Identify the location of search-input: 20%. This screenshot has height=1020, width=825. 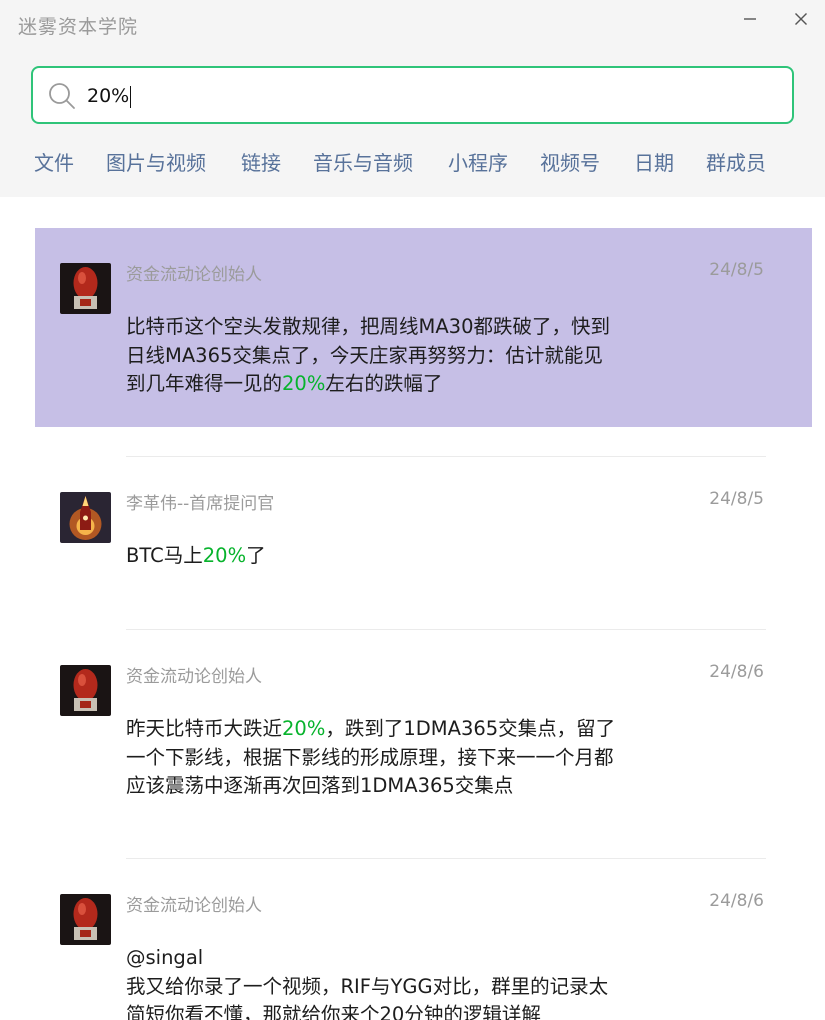
(109, 96).